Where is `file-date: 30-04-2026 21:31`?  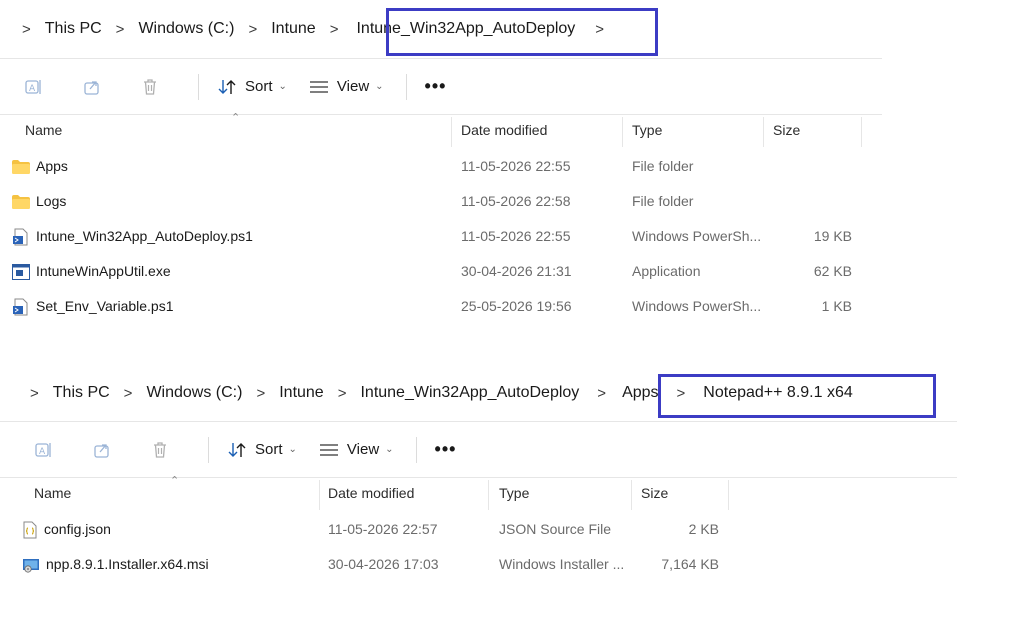
file-date: 30-04-2026 21:31 is located at coordinates (516, 271).